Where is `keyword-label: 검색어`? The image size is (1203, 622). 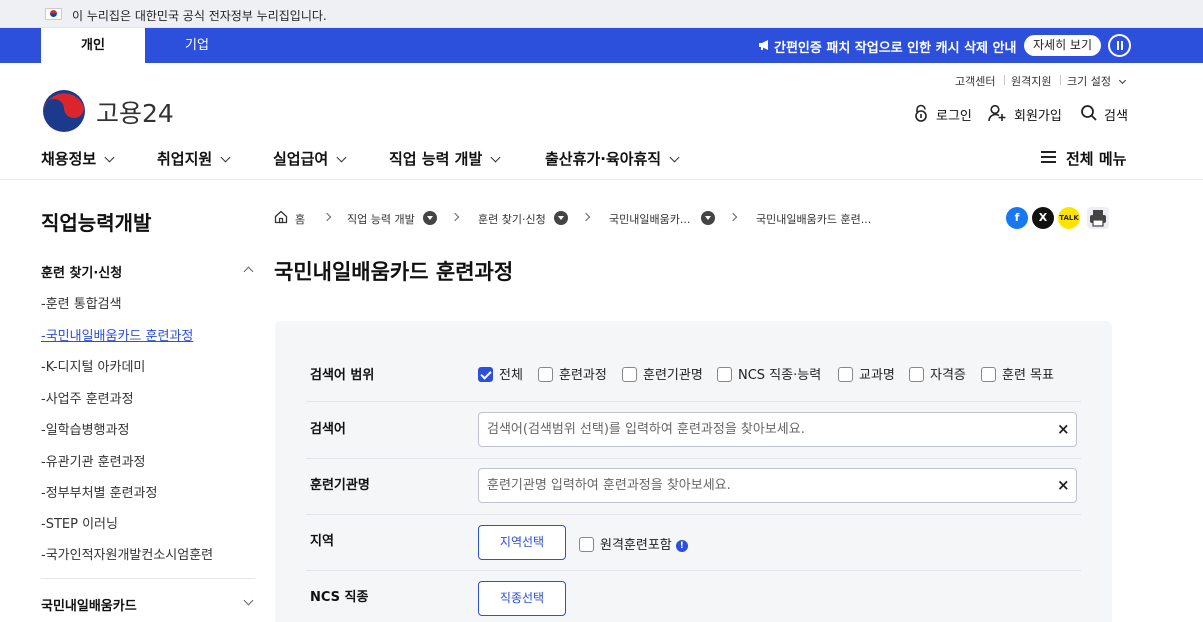 keyword-label: 검색어 is located at coordinates (328, 429).